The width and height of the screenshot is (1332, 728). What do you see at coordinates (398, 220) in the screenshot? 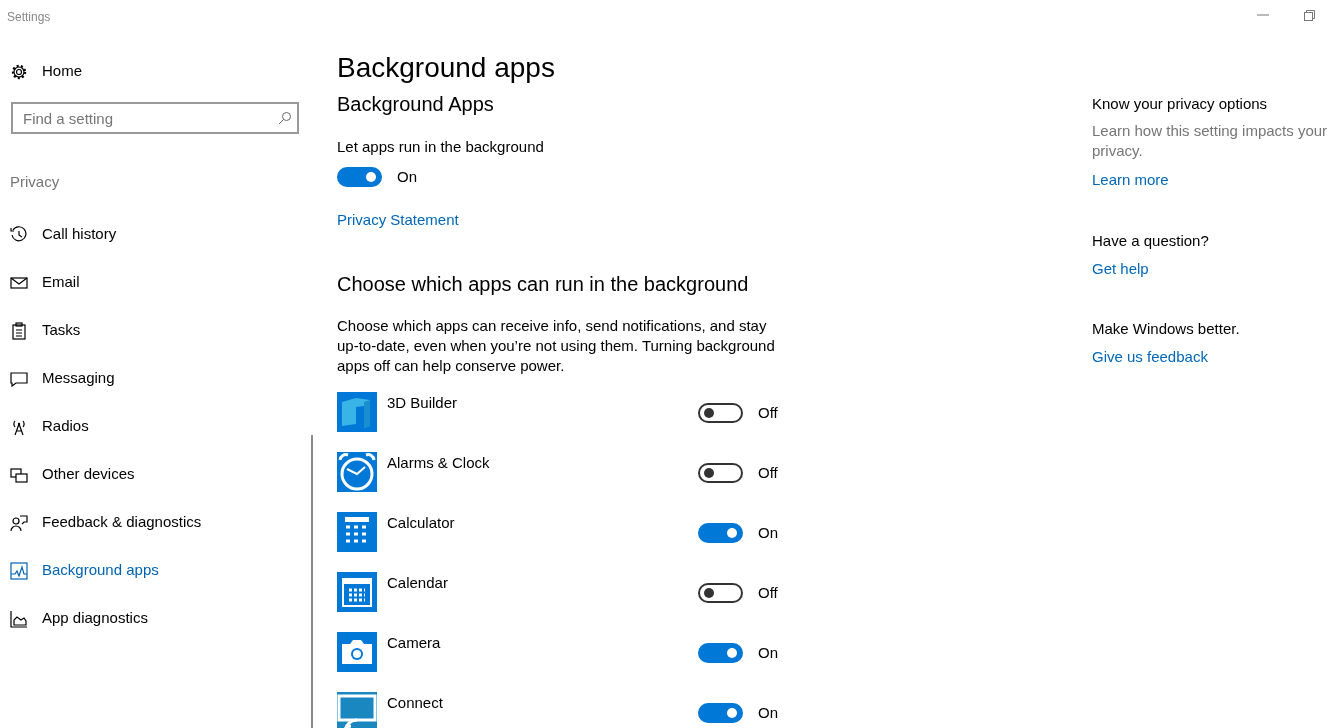
I see `privacy-link: Privacy Statement` at bounding box center [398, 220].